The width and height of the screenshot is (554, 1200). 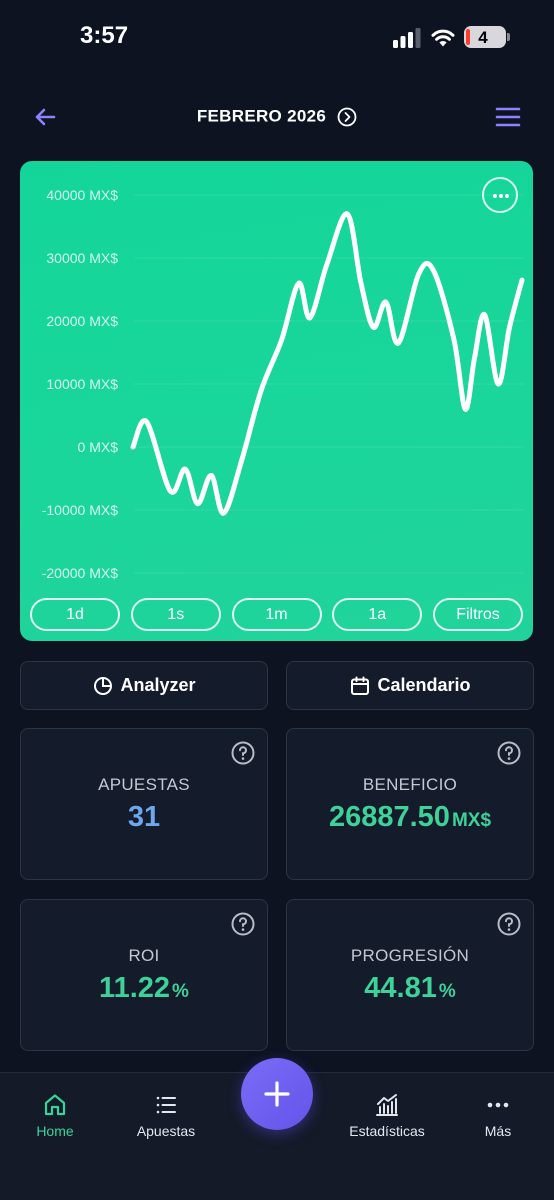 I want to click on battery-level: 4, so click(x=483, y=37).